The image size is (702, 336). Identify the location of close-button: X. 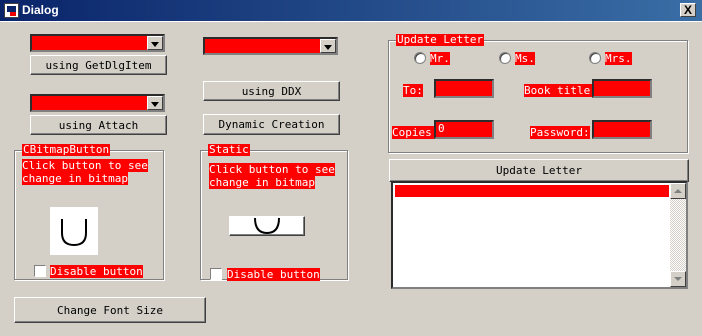
(688, 10).